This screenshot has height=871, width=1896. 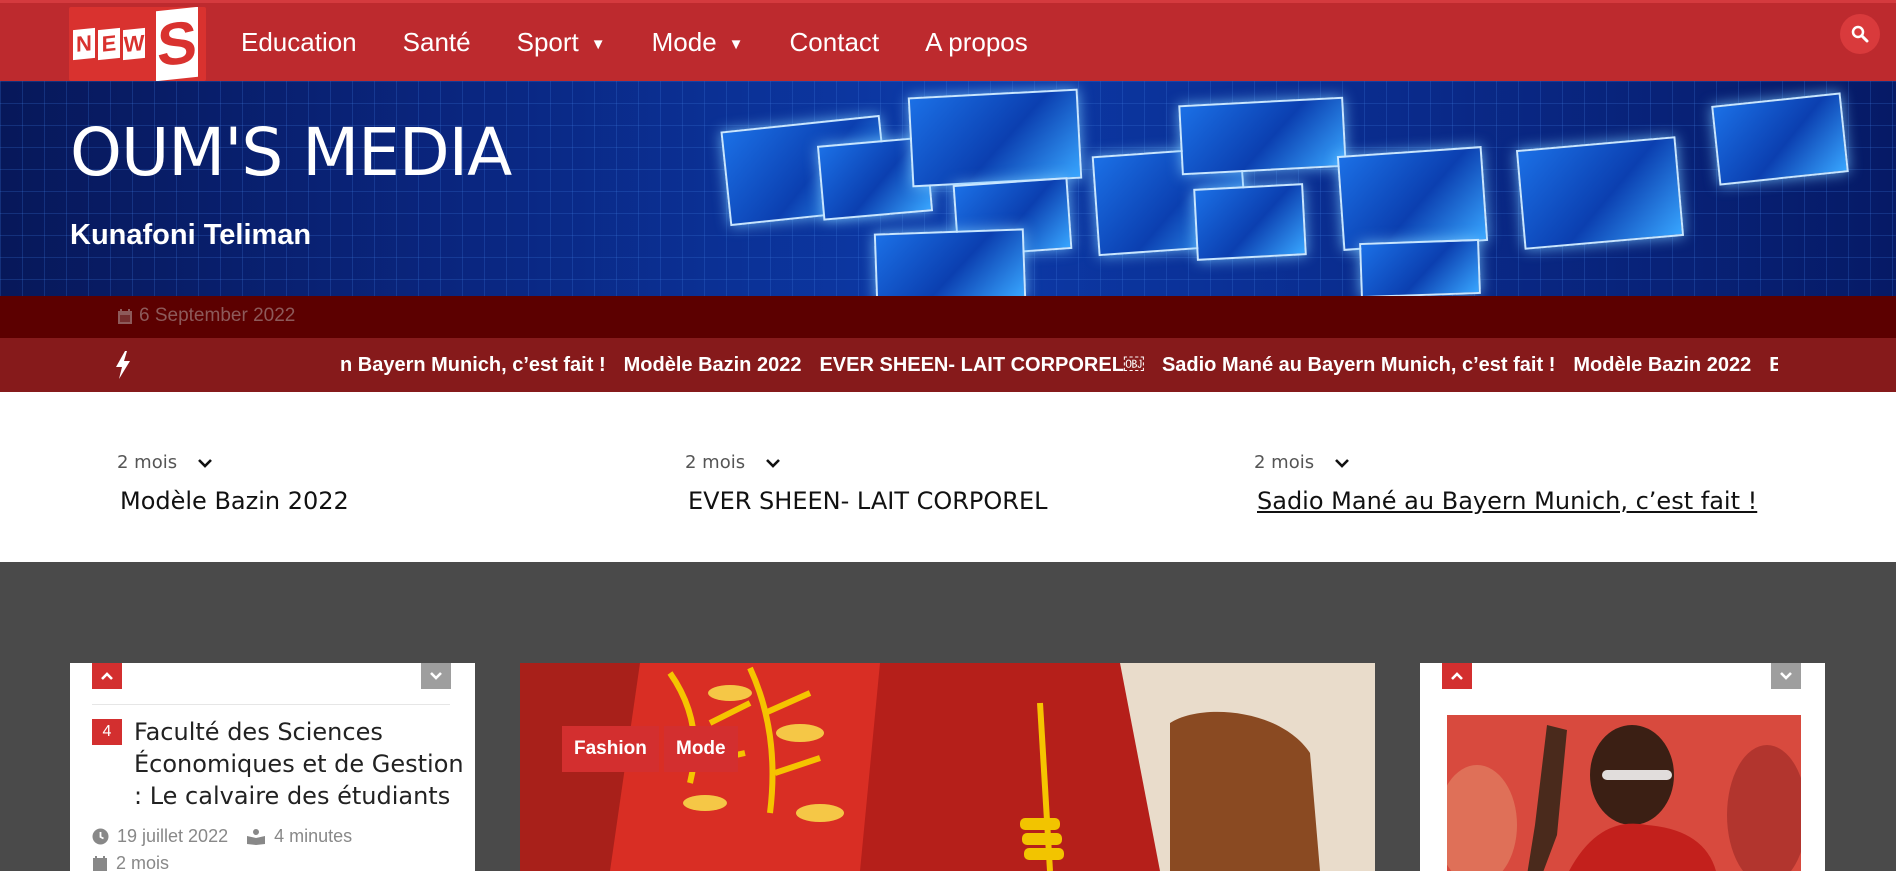 I want to click on nav-label: Education, so click(x=299, y=41).